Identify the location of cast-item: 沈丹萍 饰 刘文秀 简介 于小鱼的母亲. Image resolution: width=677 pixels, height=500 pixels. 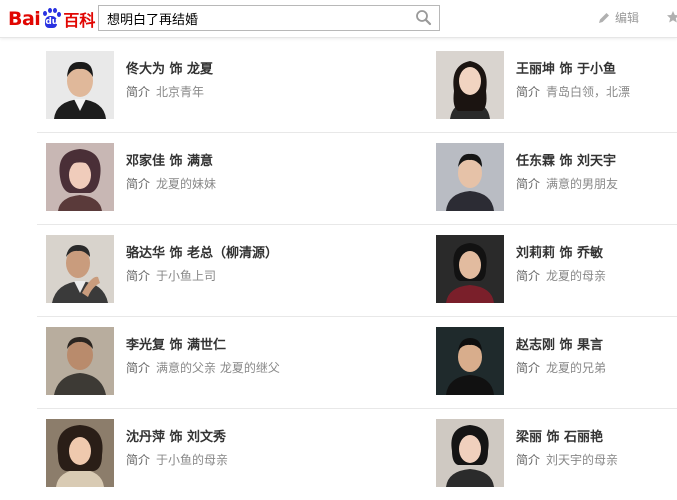
(187, 454).